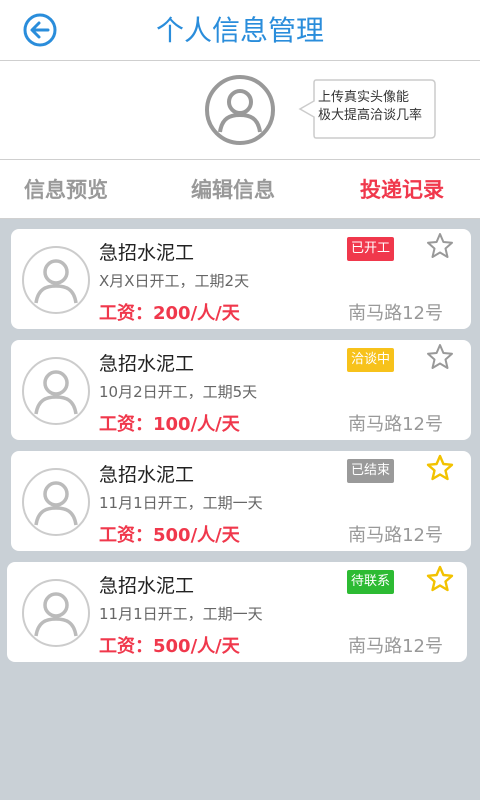  I want to click on record-salary: 工资：200/人/天, so click(169, 313).